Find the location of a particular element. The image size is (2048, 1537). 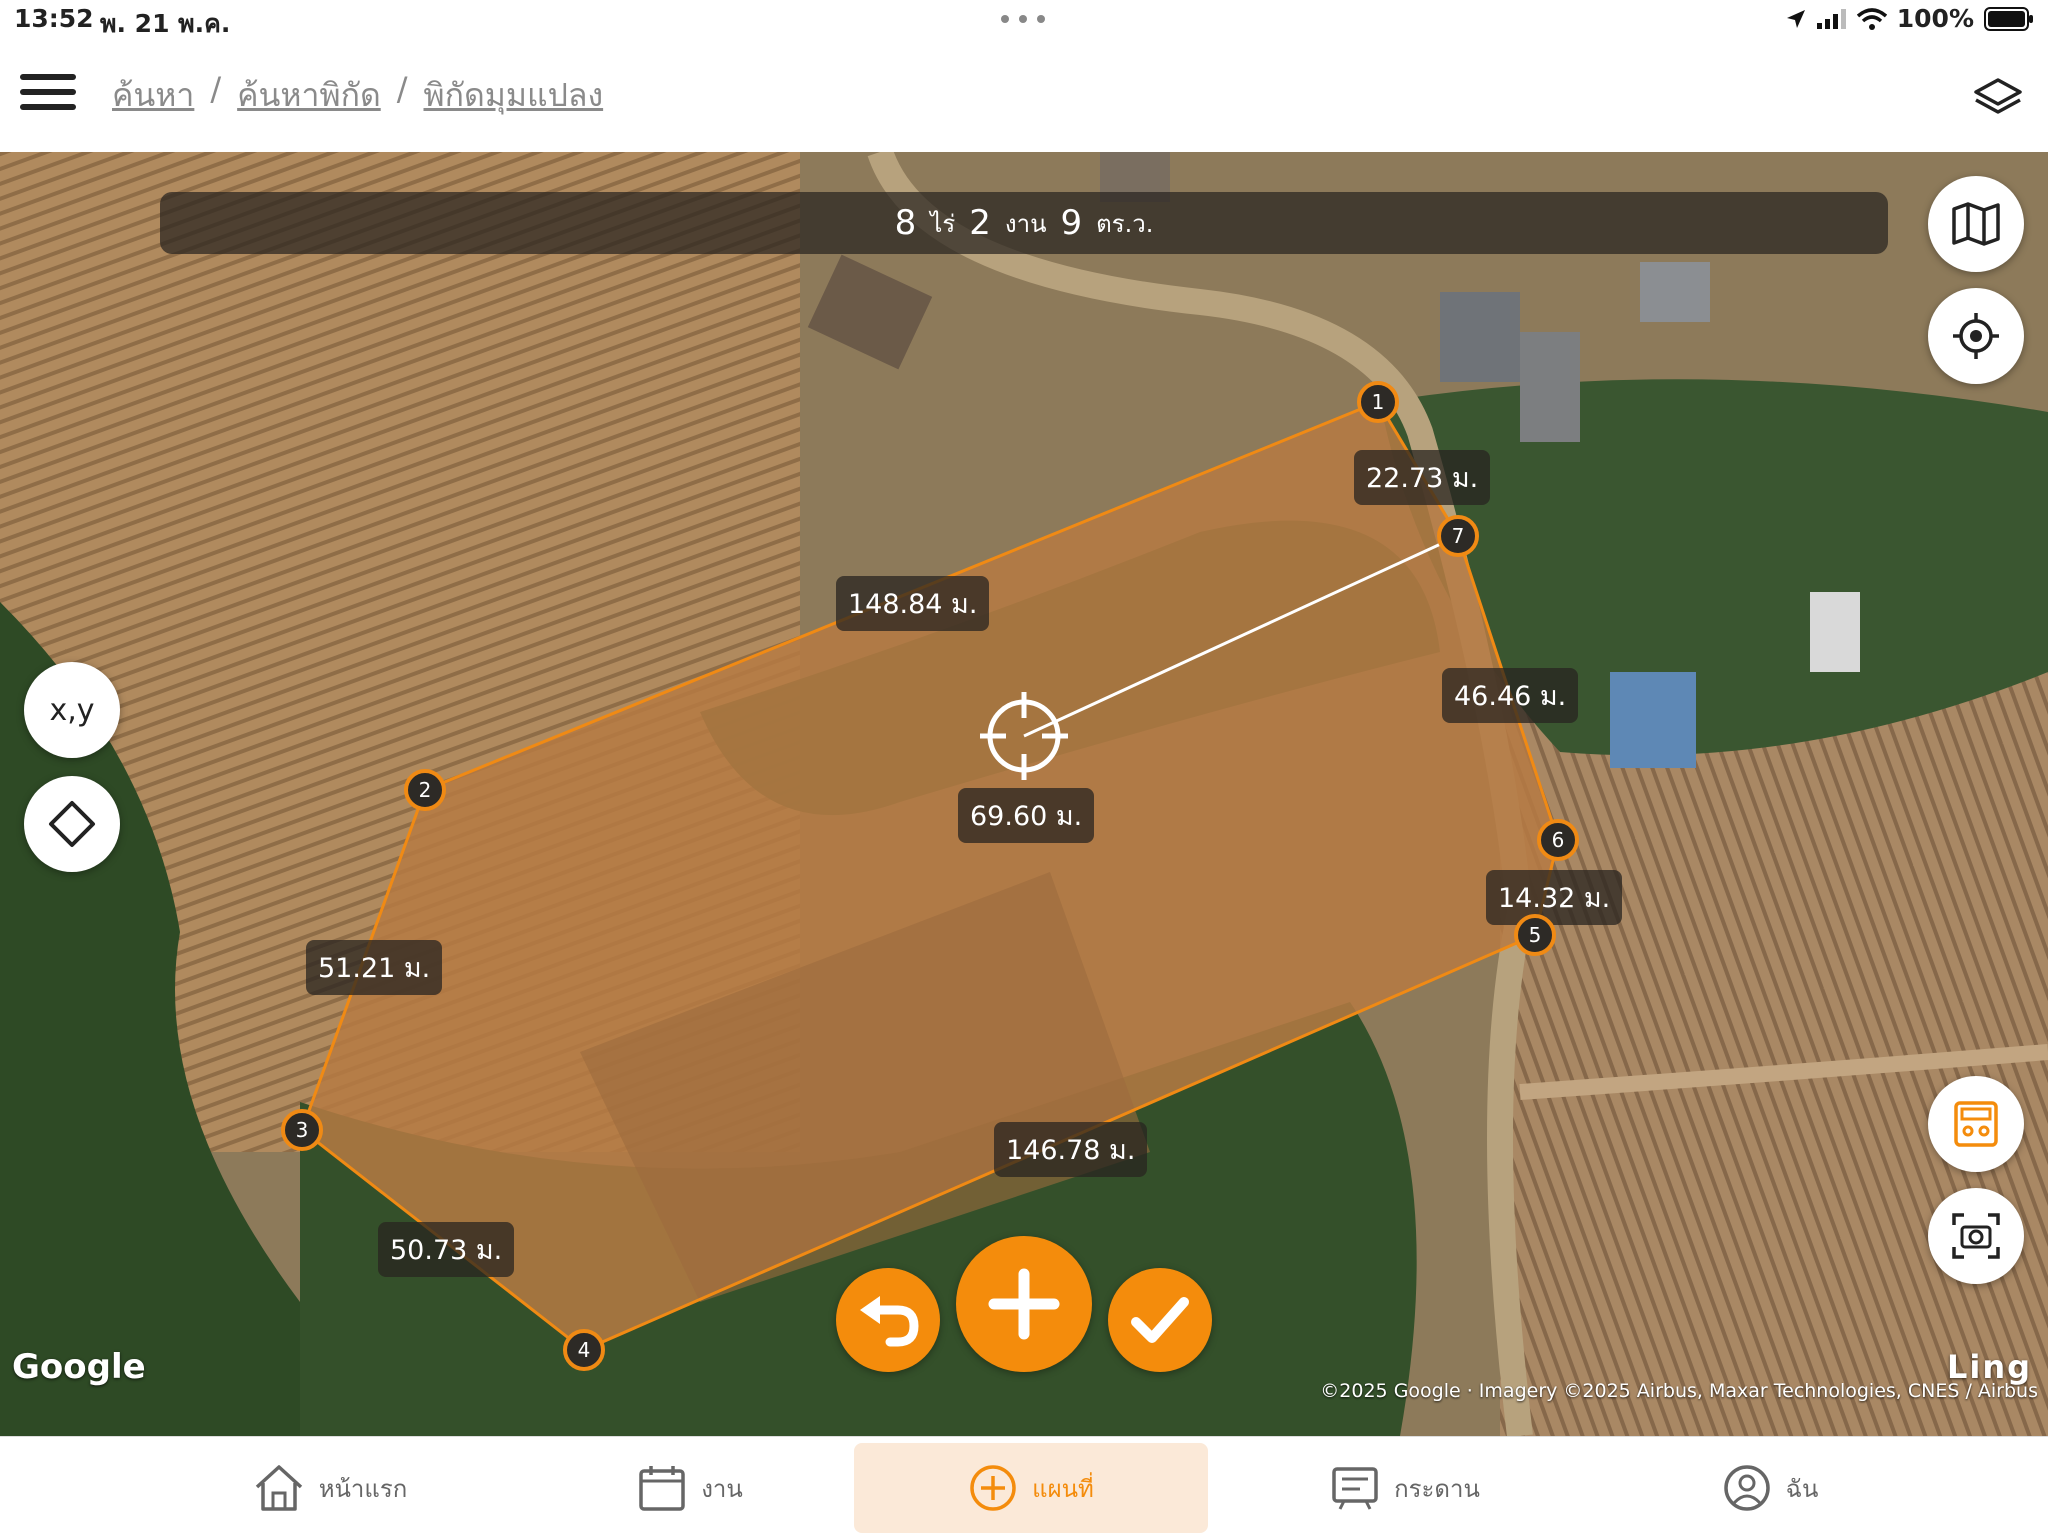

status-date: พ. 21 พ.ค. is located at coordinates (165, 23).